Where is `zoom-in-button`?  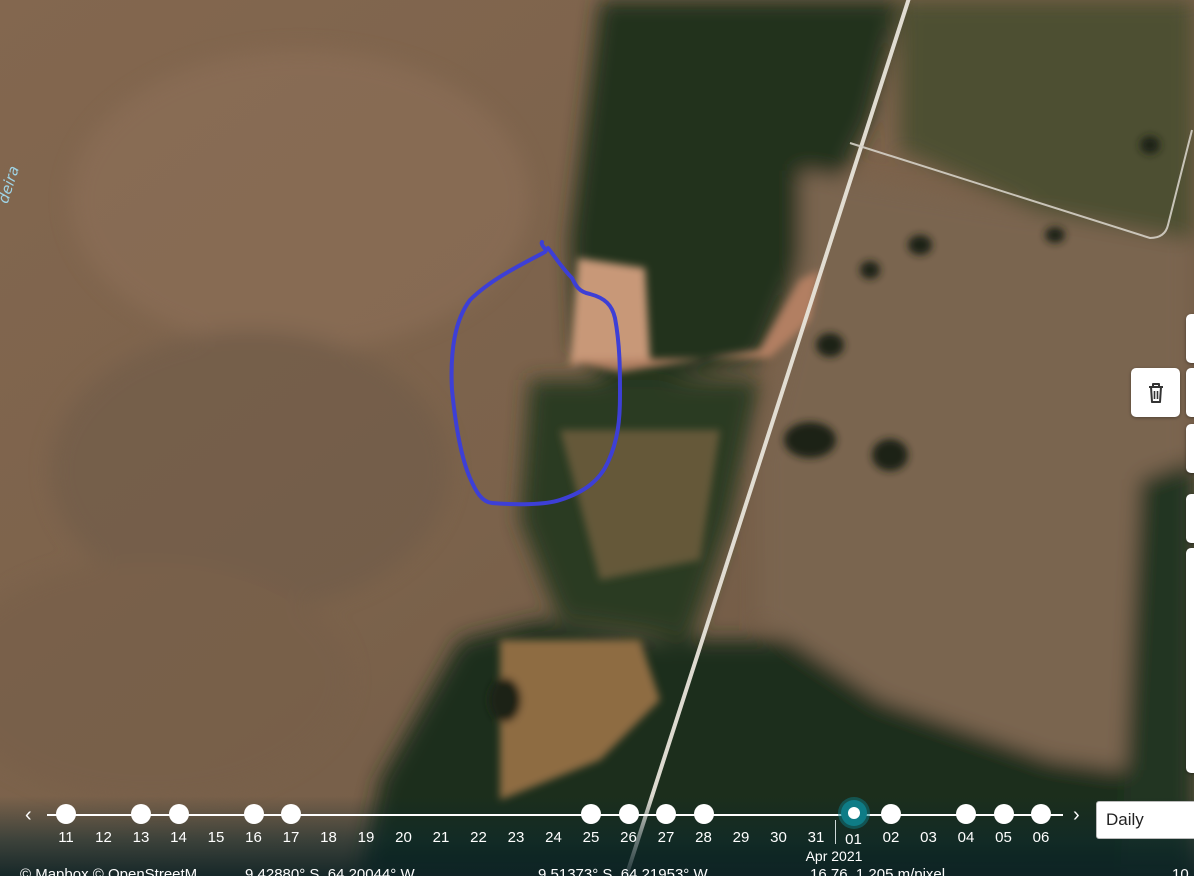
zoom-in-button is located at coordinates (1190, 518).